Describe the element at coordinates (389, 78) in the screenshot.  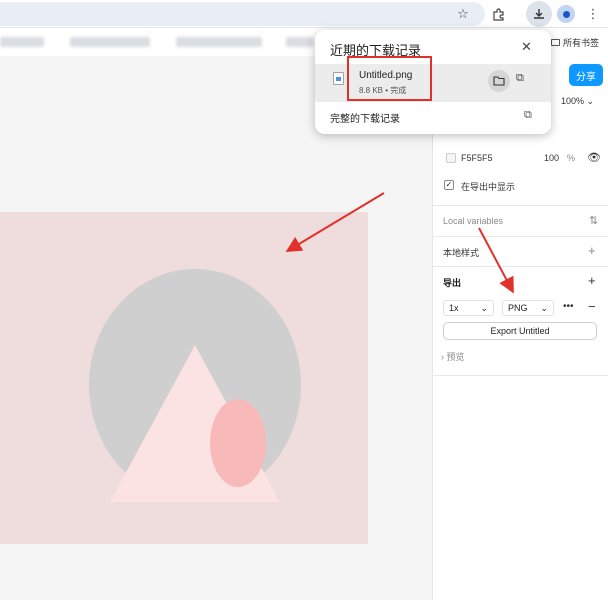
I see `annotation-box` at that location.